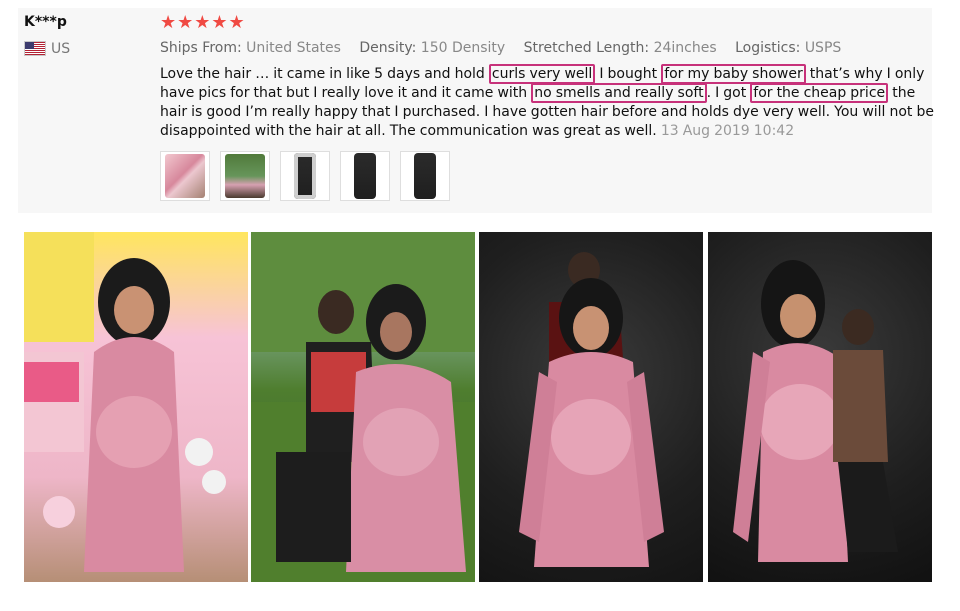  What do you see at coordinates (788, 48) in the screenshot?
I see `property-logistics: Logistics: USPS` at bounding box center [788, 48].